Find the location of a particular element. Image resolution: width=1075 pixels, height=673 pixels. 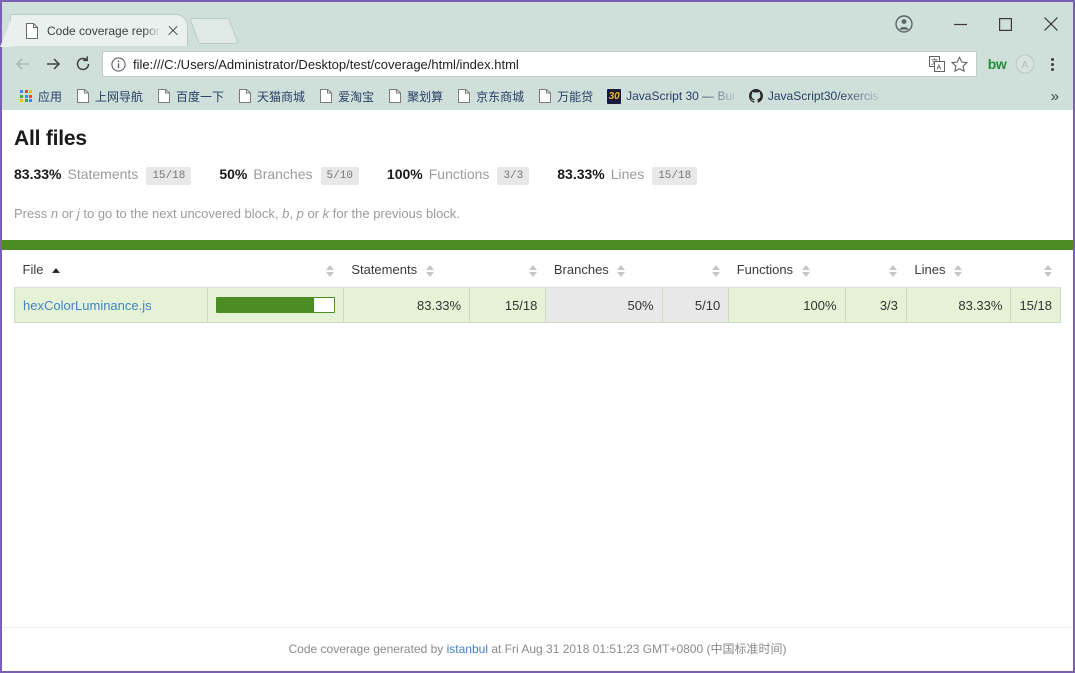

statements-label: Statements is located at coordinates (103, 174).